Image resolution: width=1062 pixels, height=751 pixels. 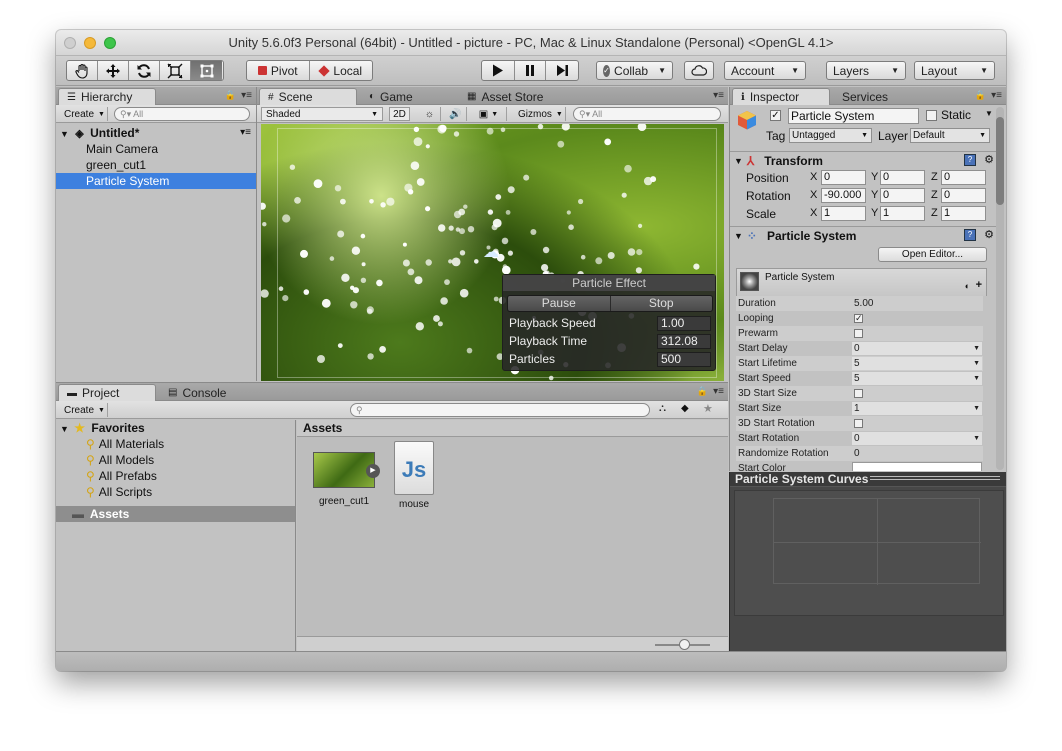 I want to click on play-button, so click(x=498, y=70).